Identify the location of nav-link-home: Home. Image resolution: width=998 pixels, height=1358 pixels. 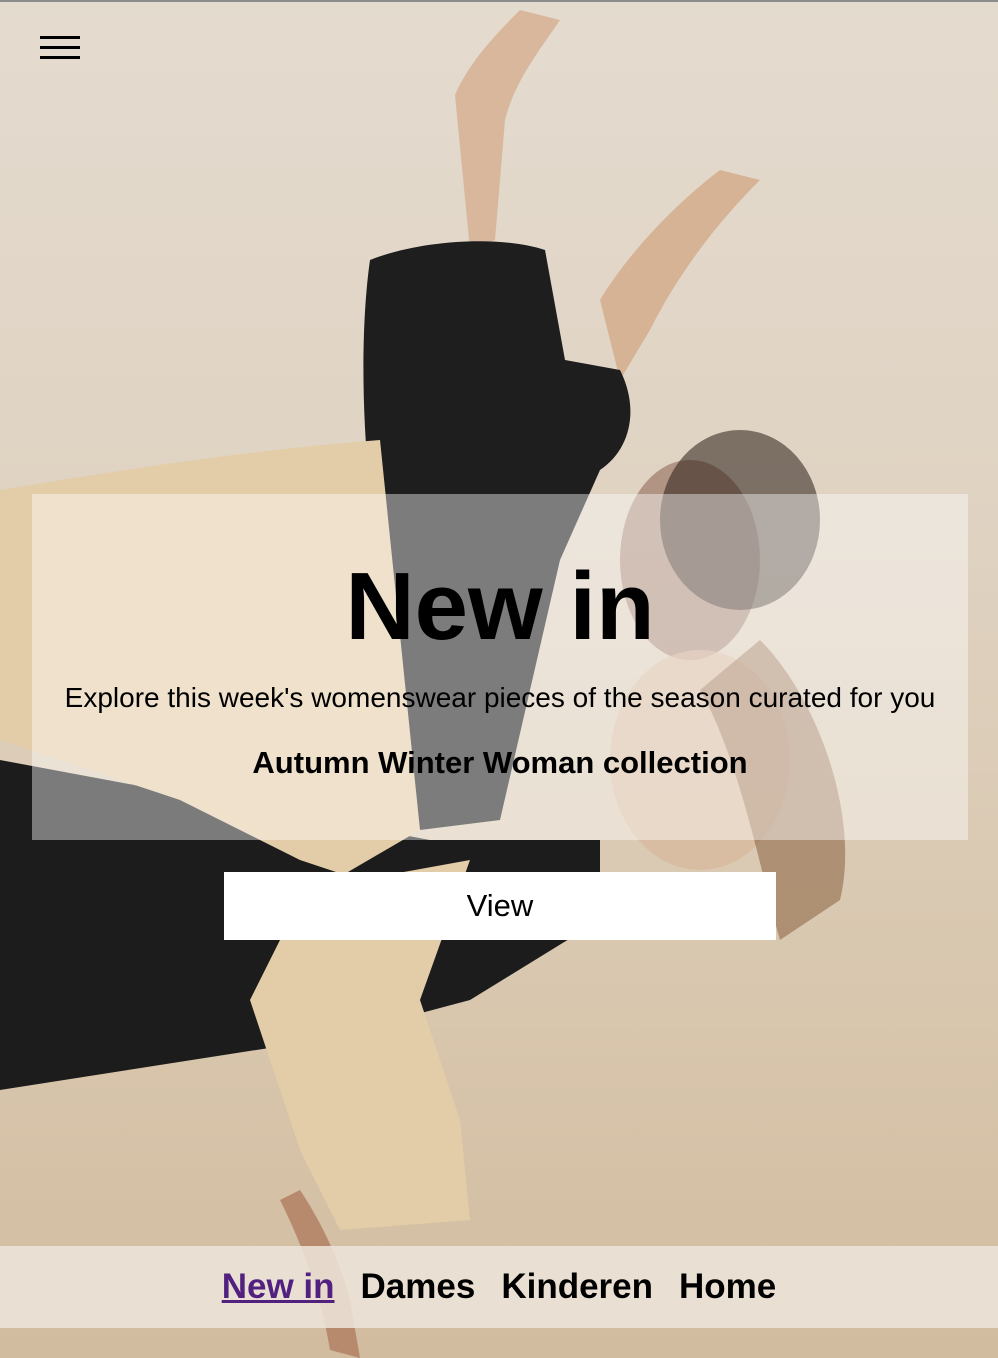
(727, 1287).